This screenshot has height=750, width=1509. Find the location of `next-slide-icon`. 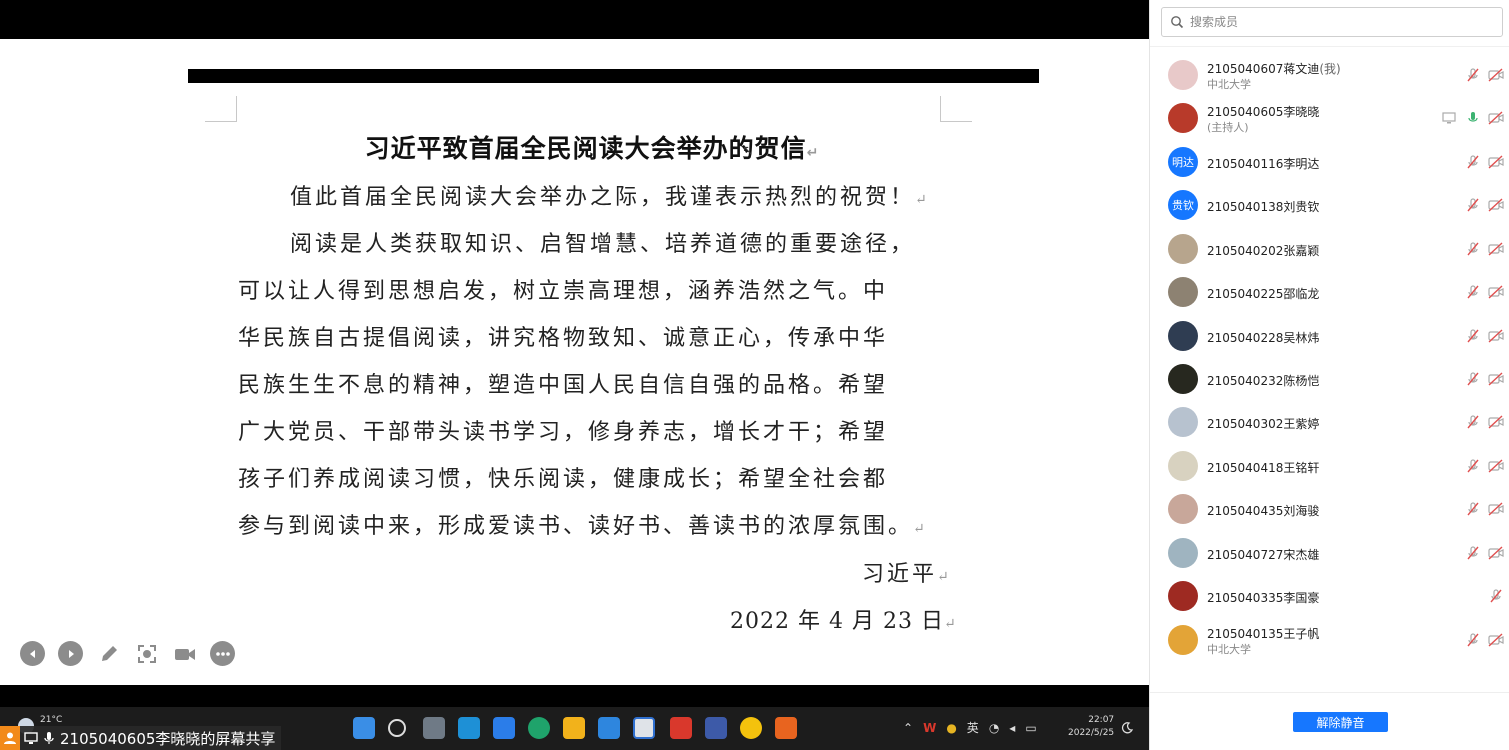

next-slide-icon is located at coordinates (70, 653).